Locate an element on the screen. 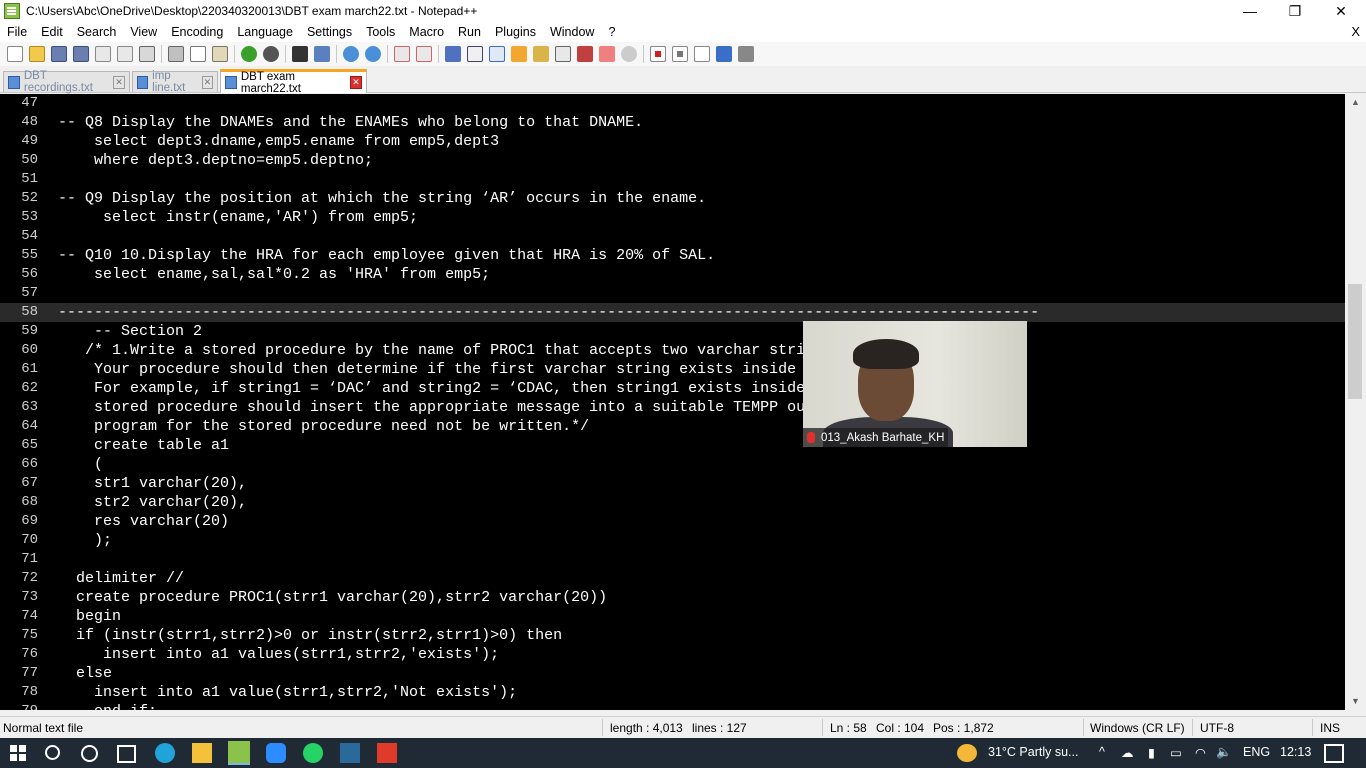  line-text: select instr(ename,'AR') from emp5; is located at coordinates (238, 217).